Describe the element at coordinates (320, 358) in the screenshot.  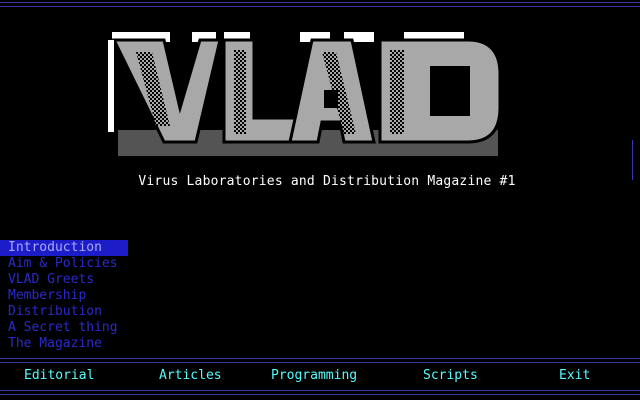
I see `bottom-frame-line-top` at that location.